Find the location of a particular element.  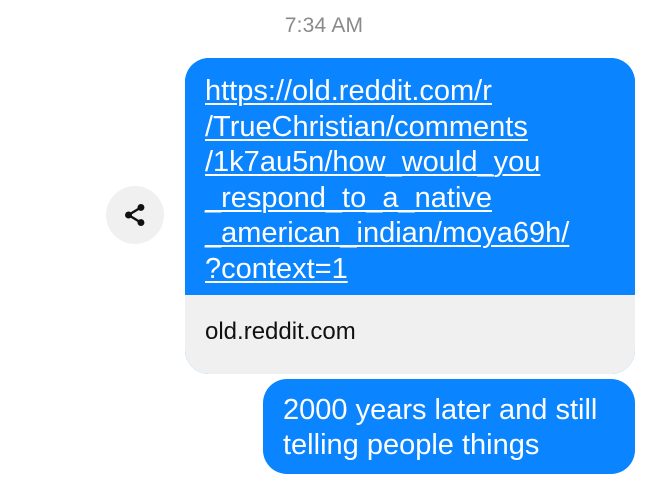

link-url-line: _respond_to_a_native is located at coordinates (411, 199).